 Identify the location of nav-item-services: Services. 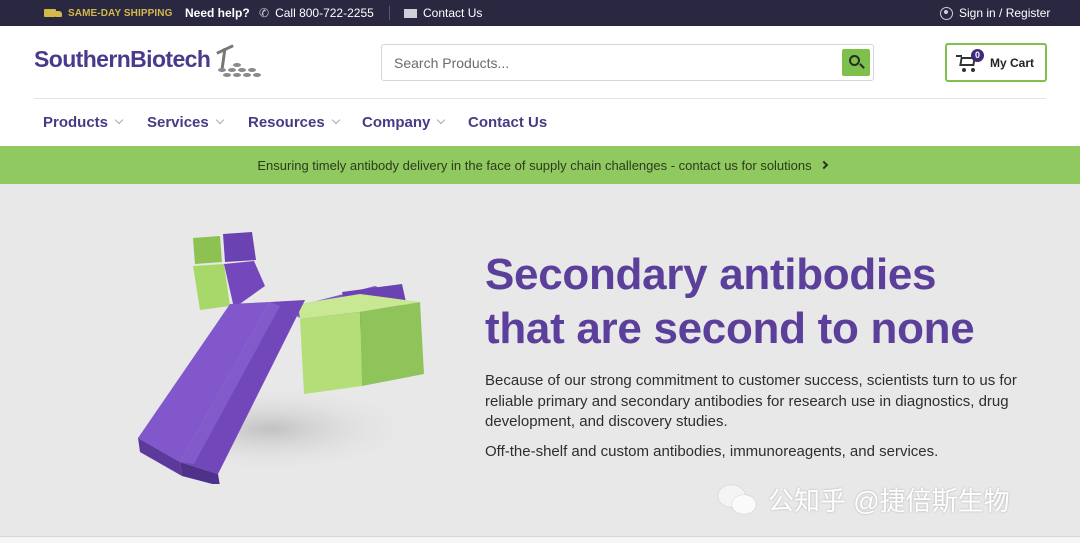
(185, 122).